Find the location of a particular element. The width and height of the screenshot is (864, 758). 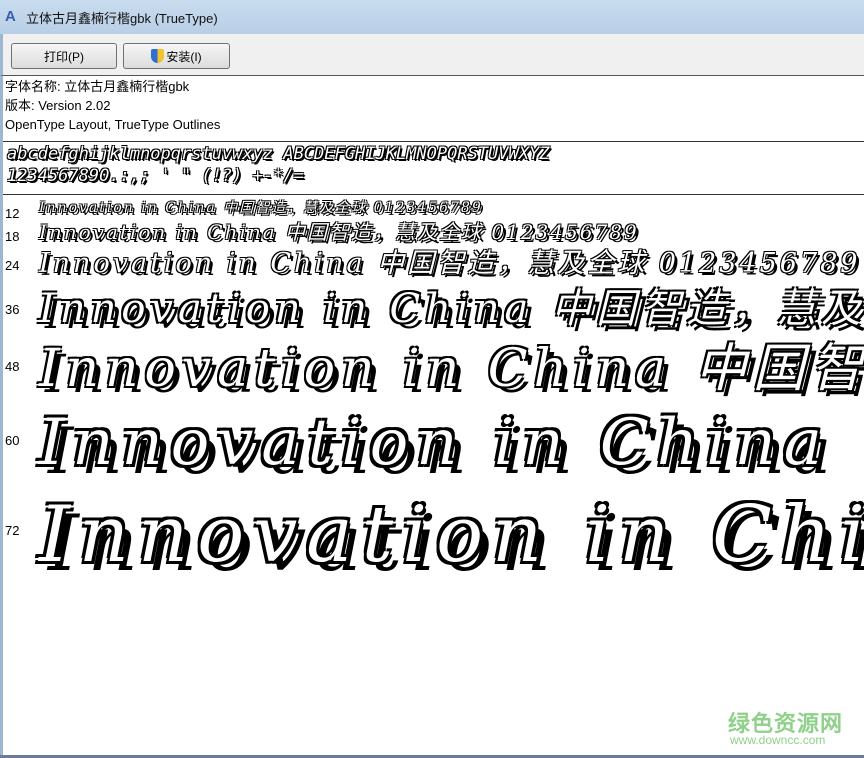

sample-size: 24 is located at coordinates (12, 266).